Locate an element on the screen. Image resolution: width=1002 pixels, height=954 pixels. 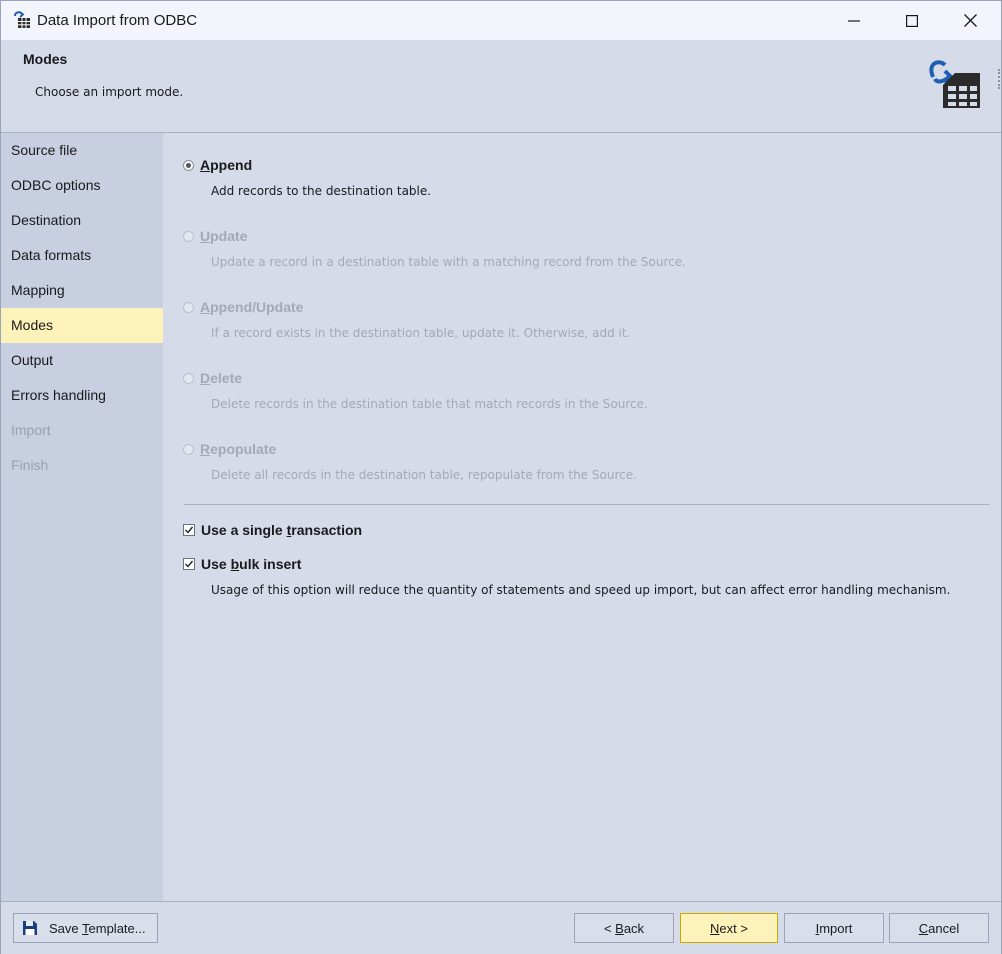
mode-update-radio: Update is located at coordinates (215, 236).